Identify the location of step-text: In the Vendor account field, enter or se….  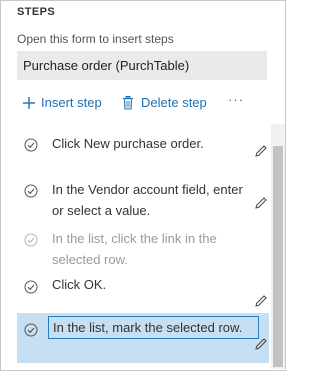
(147, 200).